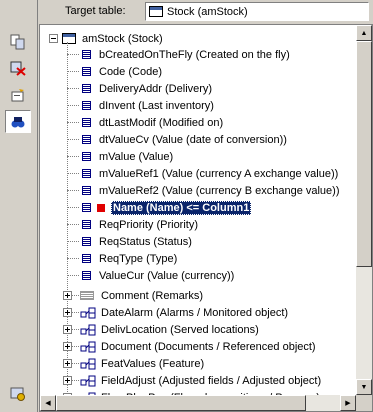 This screenshot has width=373, height=412. I want to click on new-field-icon, so click(18, 95).